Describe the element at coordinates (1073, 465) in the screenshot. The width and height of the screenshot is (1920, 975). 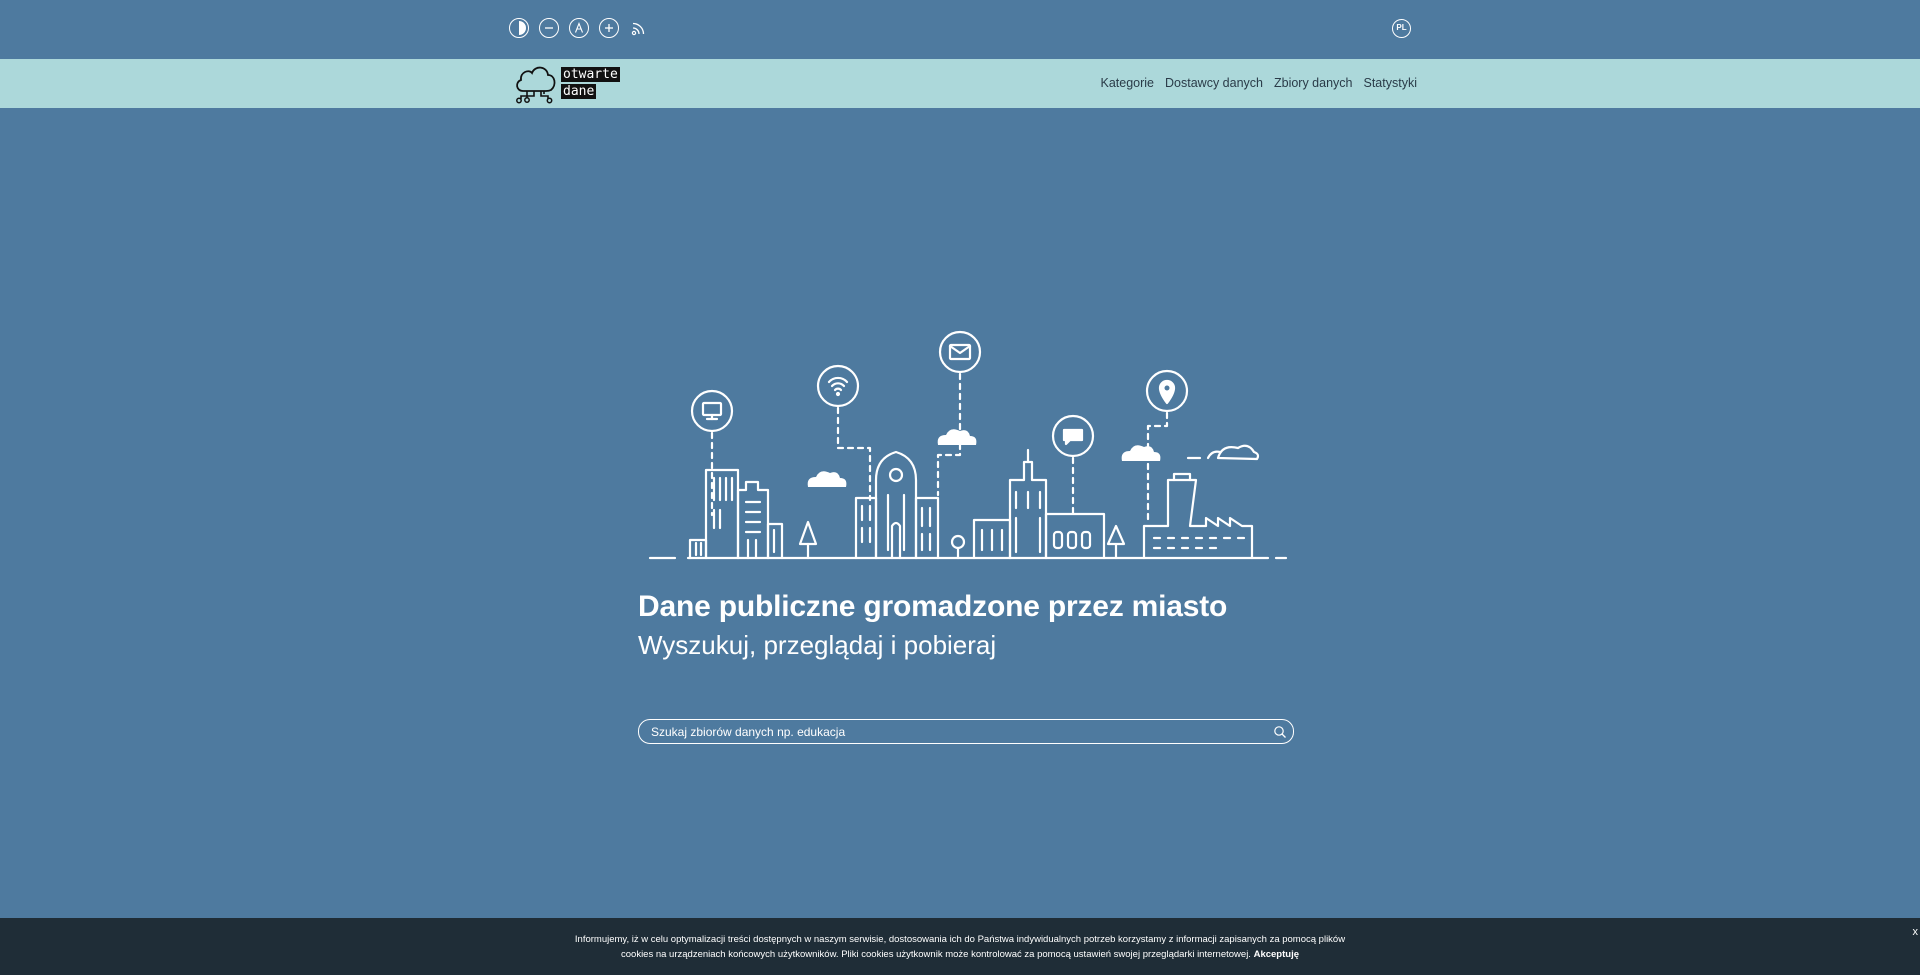
I see `chat-pin-icon` at that location.